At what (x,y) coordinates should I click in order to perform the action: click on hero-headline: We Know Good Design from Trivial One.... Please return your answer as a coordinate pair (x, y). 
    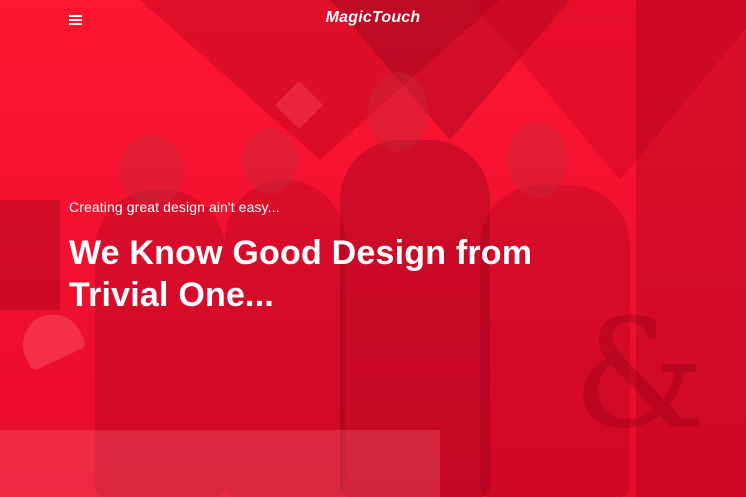
    Looking at the image, I should click on (349, 274).